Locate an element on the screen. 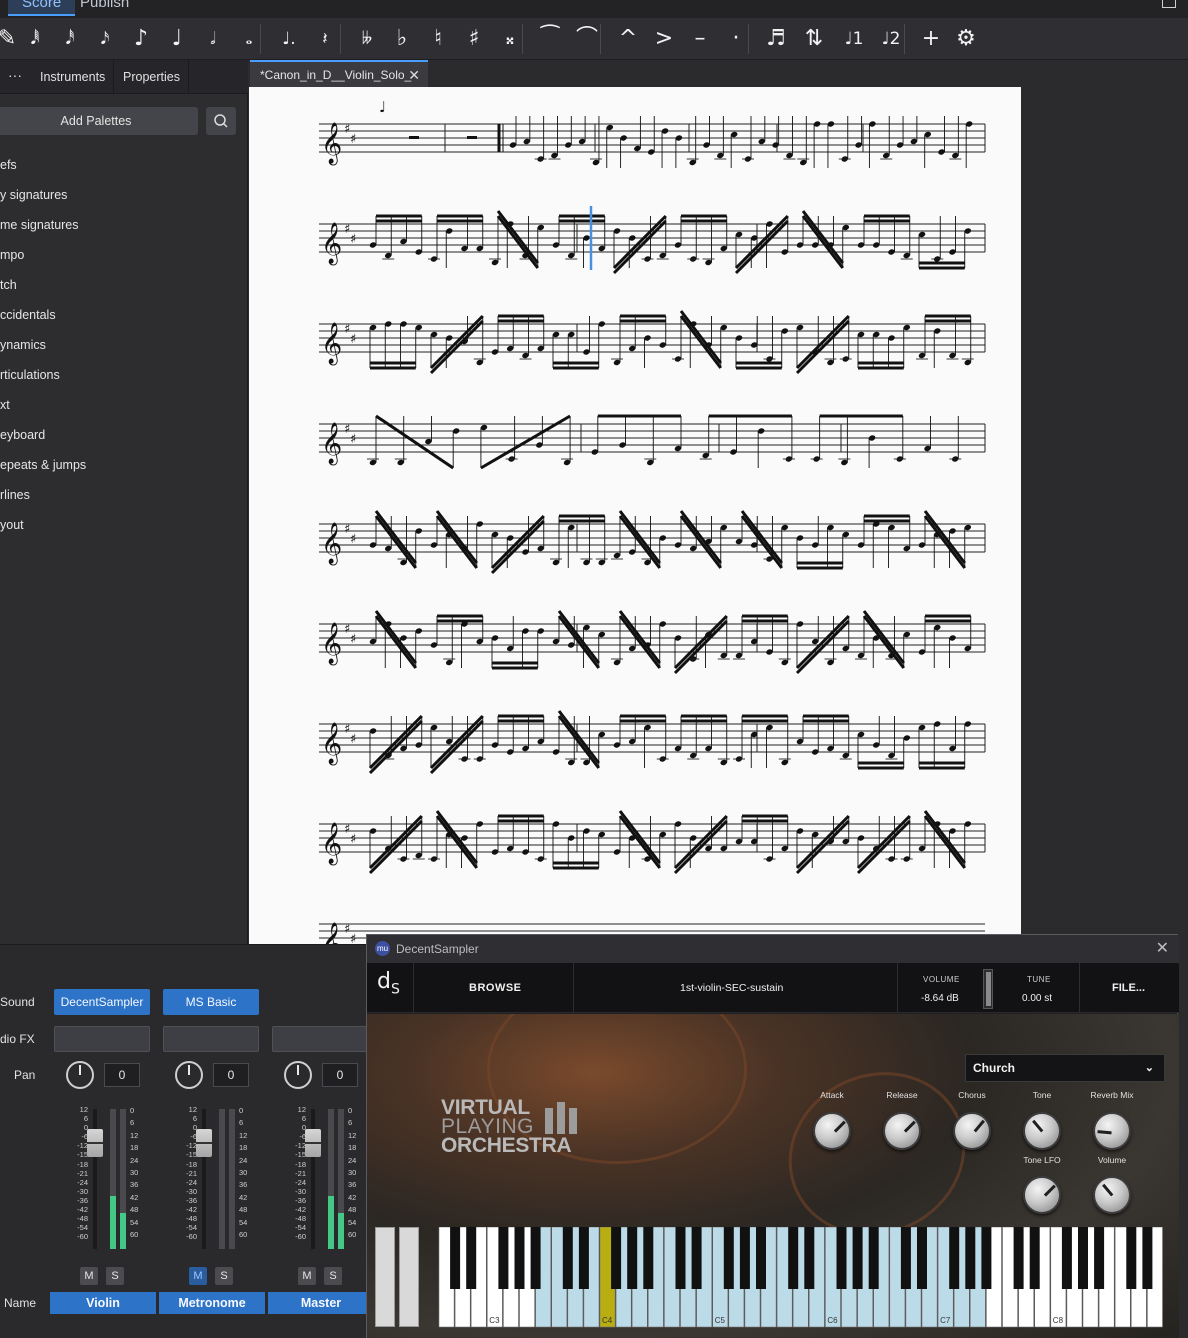  tune-value: 0.00 st is located at coordinates (1037, 998).